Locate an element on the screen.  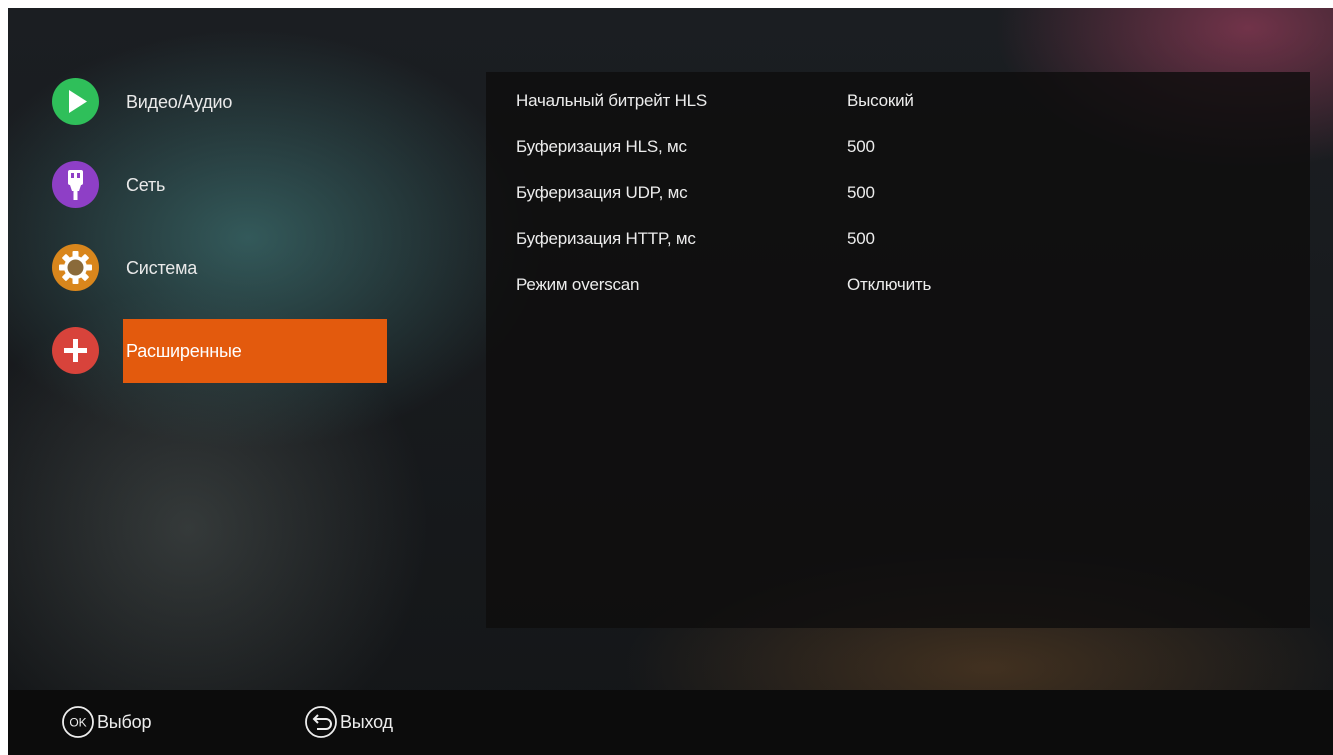
setting-label: Режим overscan is located at coordinates (578, 284).